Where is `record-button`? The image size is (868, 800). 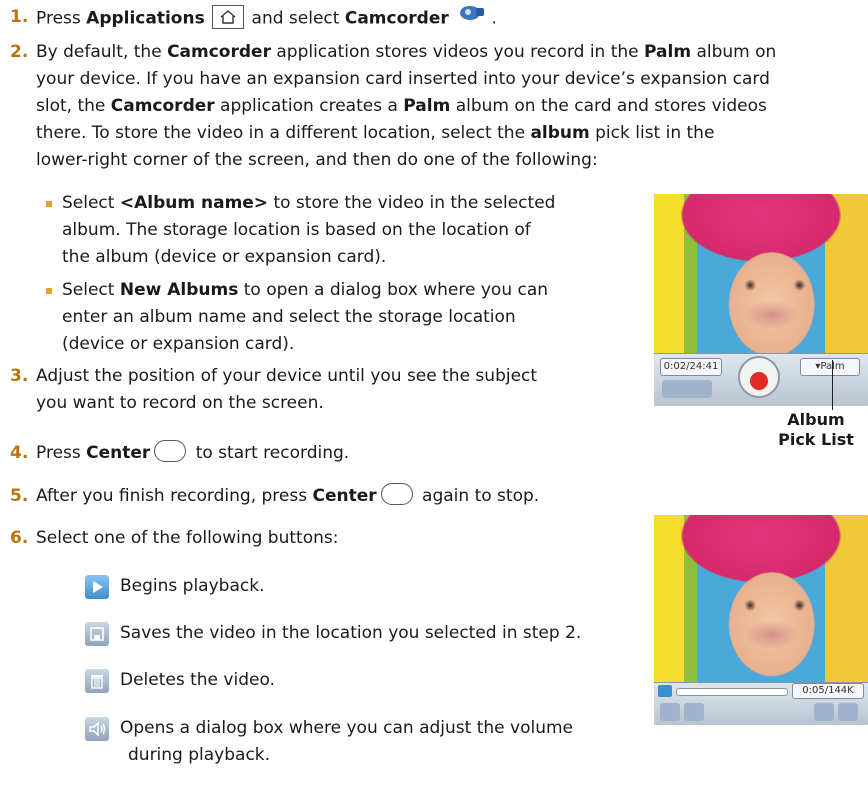 record-button is located at coordinates (759, 377).